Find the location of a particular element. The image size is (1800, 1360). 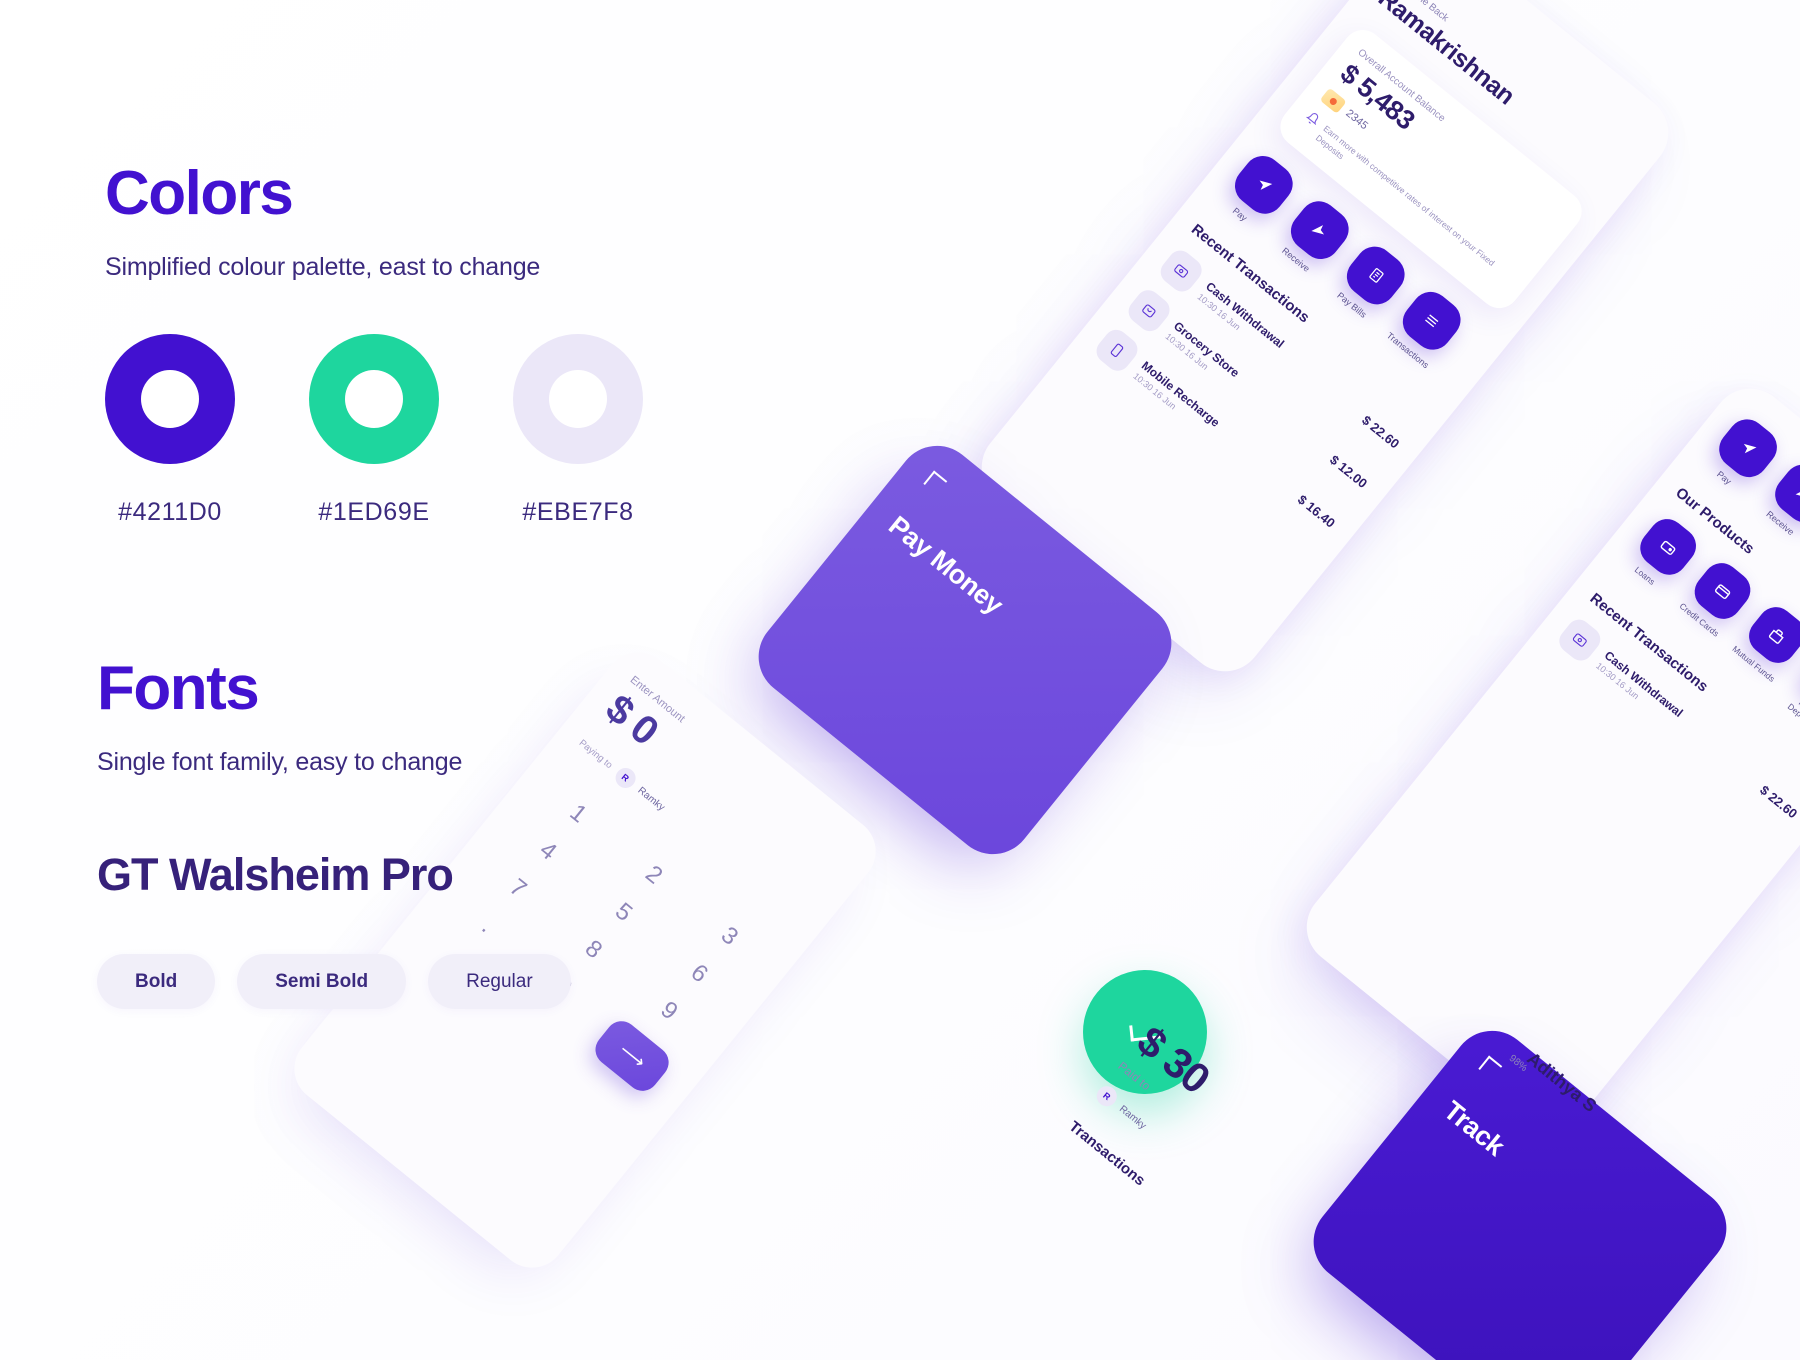

color-ring-accent is located at coordinates (374, 399).